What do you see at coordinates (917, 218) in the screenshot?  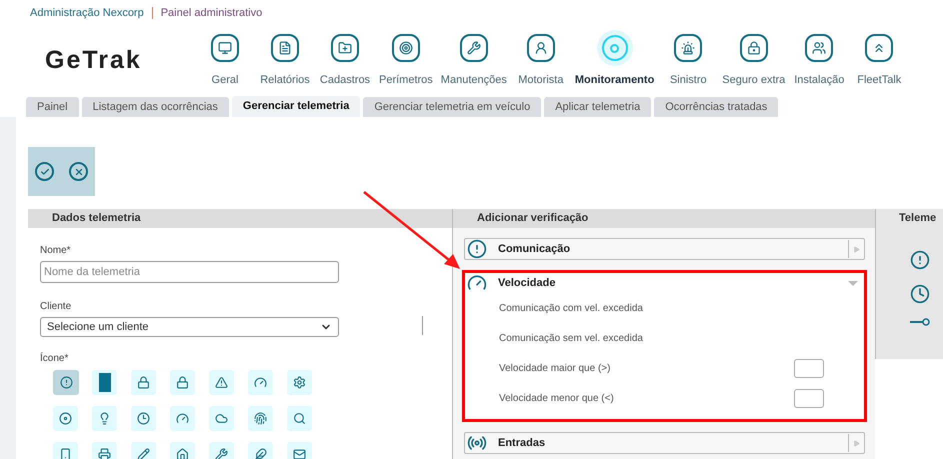 I see `panel-title: Teleme` at bounding box center [917, 218].